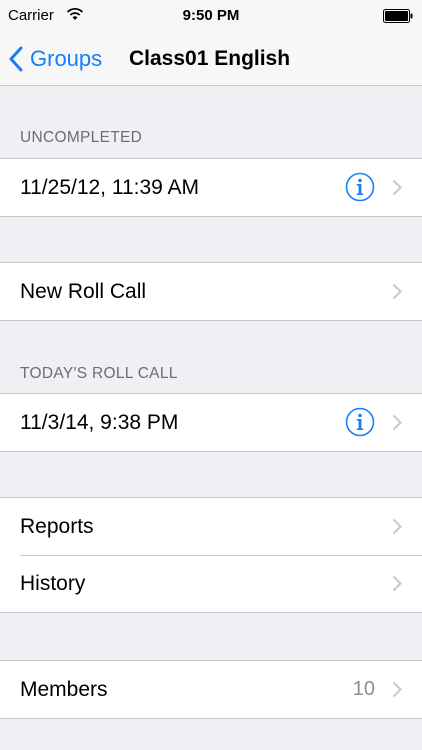 This screenshot has height=750, width=422. What do you see at coordinates (64, 689) in the screenshot?
I see `row-label: Members` at bounding box center [64, 689].